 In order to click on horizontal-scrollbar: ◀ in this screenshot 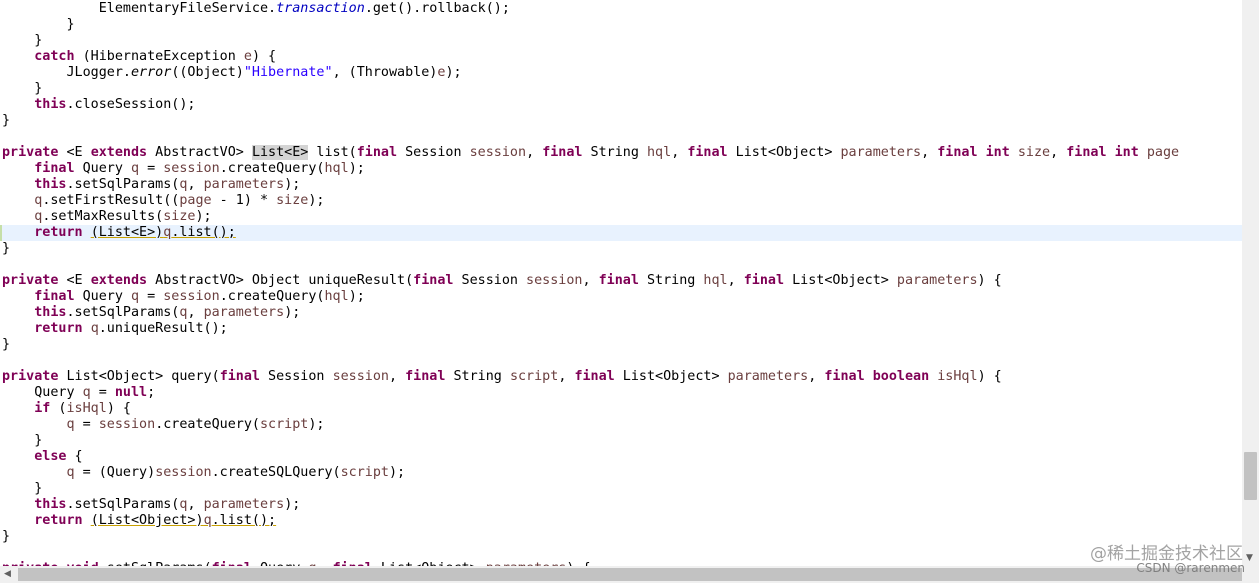, I will do `click(621, 574)`.